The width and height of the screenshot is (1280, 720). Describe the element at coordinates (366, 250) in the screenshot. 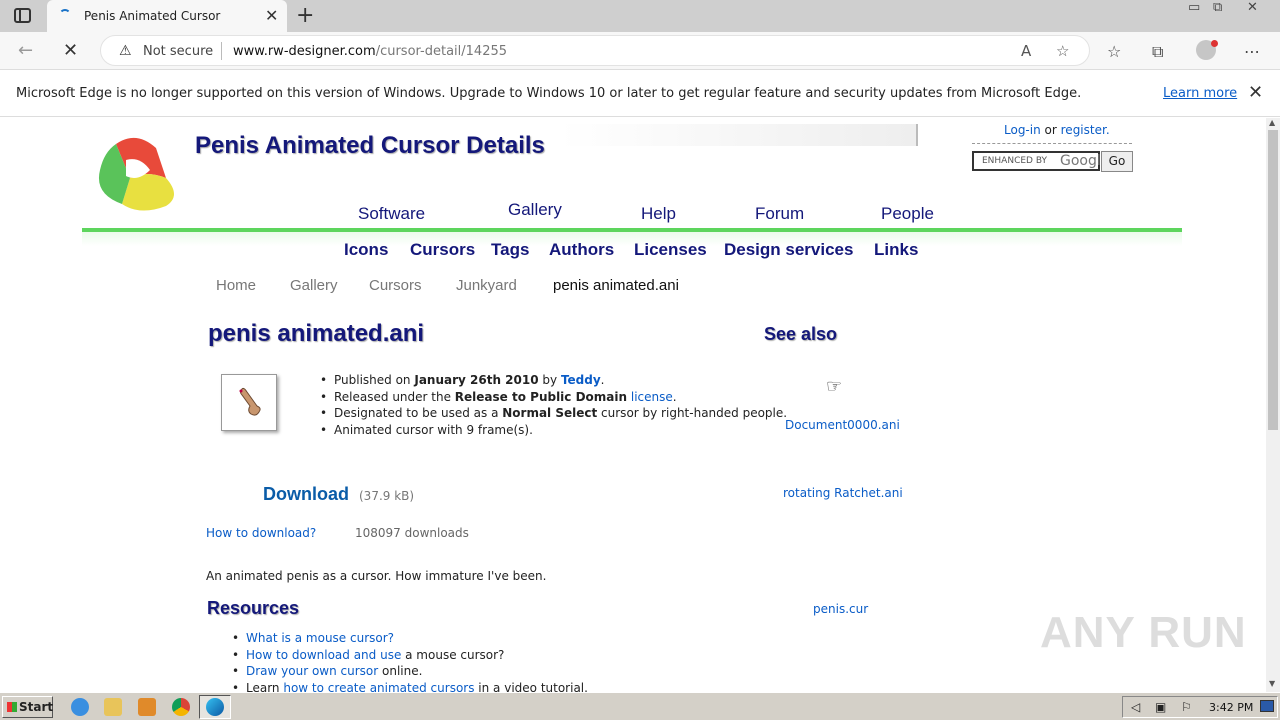

I see `subnav-icons: Icons` at that location.